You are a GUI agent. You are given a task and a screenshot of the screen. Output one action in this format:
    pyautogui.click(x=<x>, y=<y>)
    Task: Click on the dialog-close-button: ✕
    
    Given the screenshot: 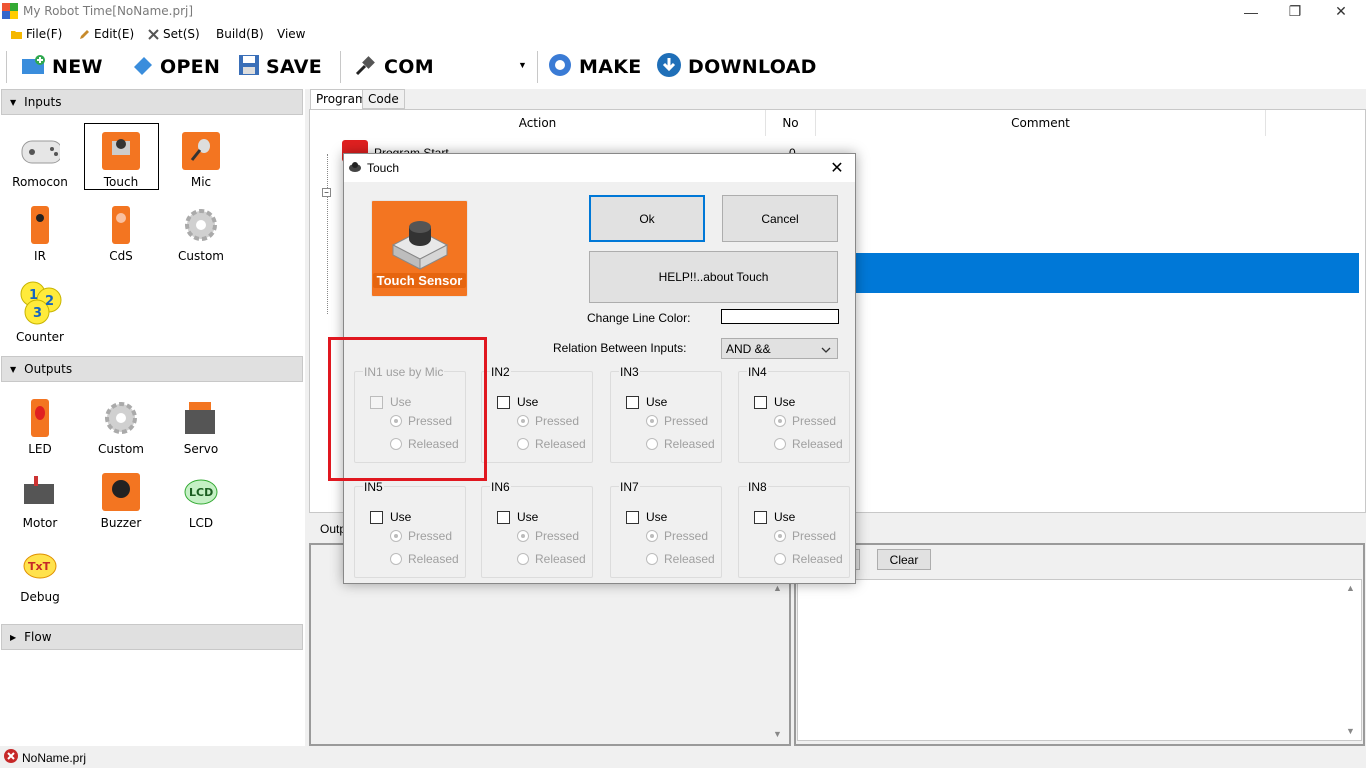 What is the action you would take?
    pyautogui.click(x=837, y=168)
    